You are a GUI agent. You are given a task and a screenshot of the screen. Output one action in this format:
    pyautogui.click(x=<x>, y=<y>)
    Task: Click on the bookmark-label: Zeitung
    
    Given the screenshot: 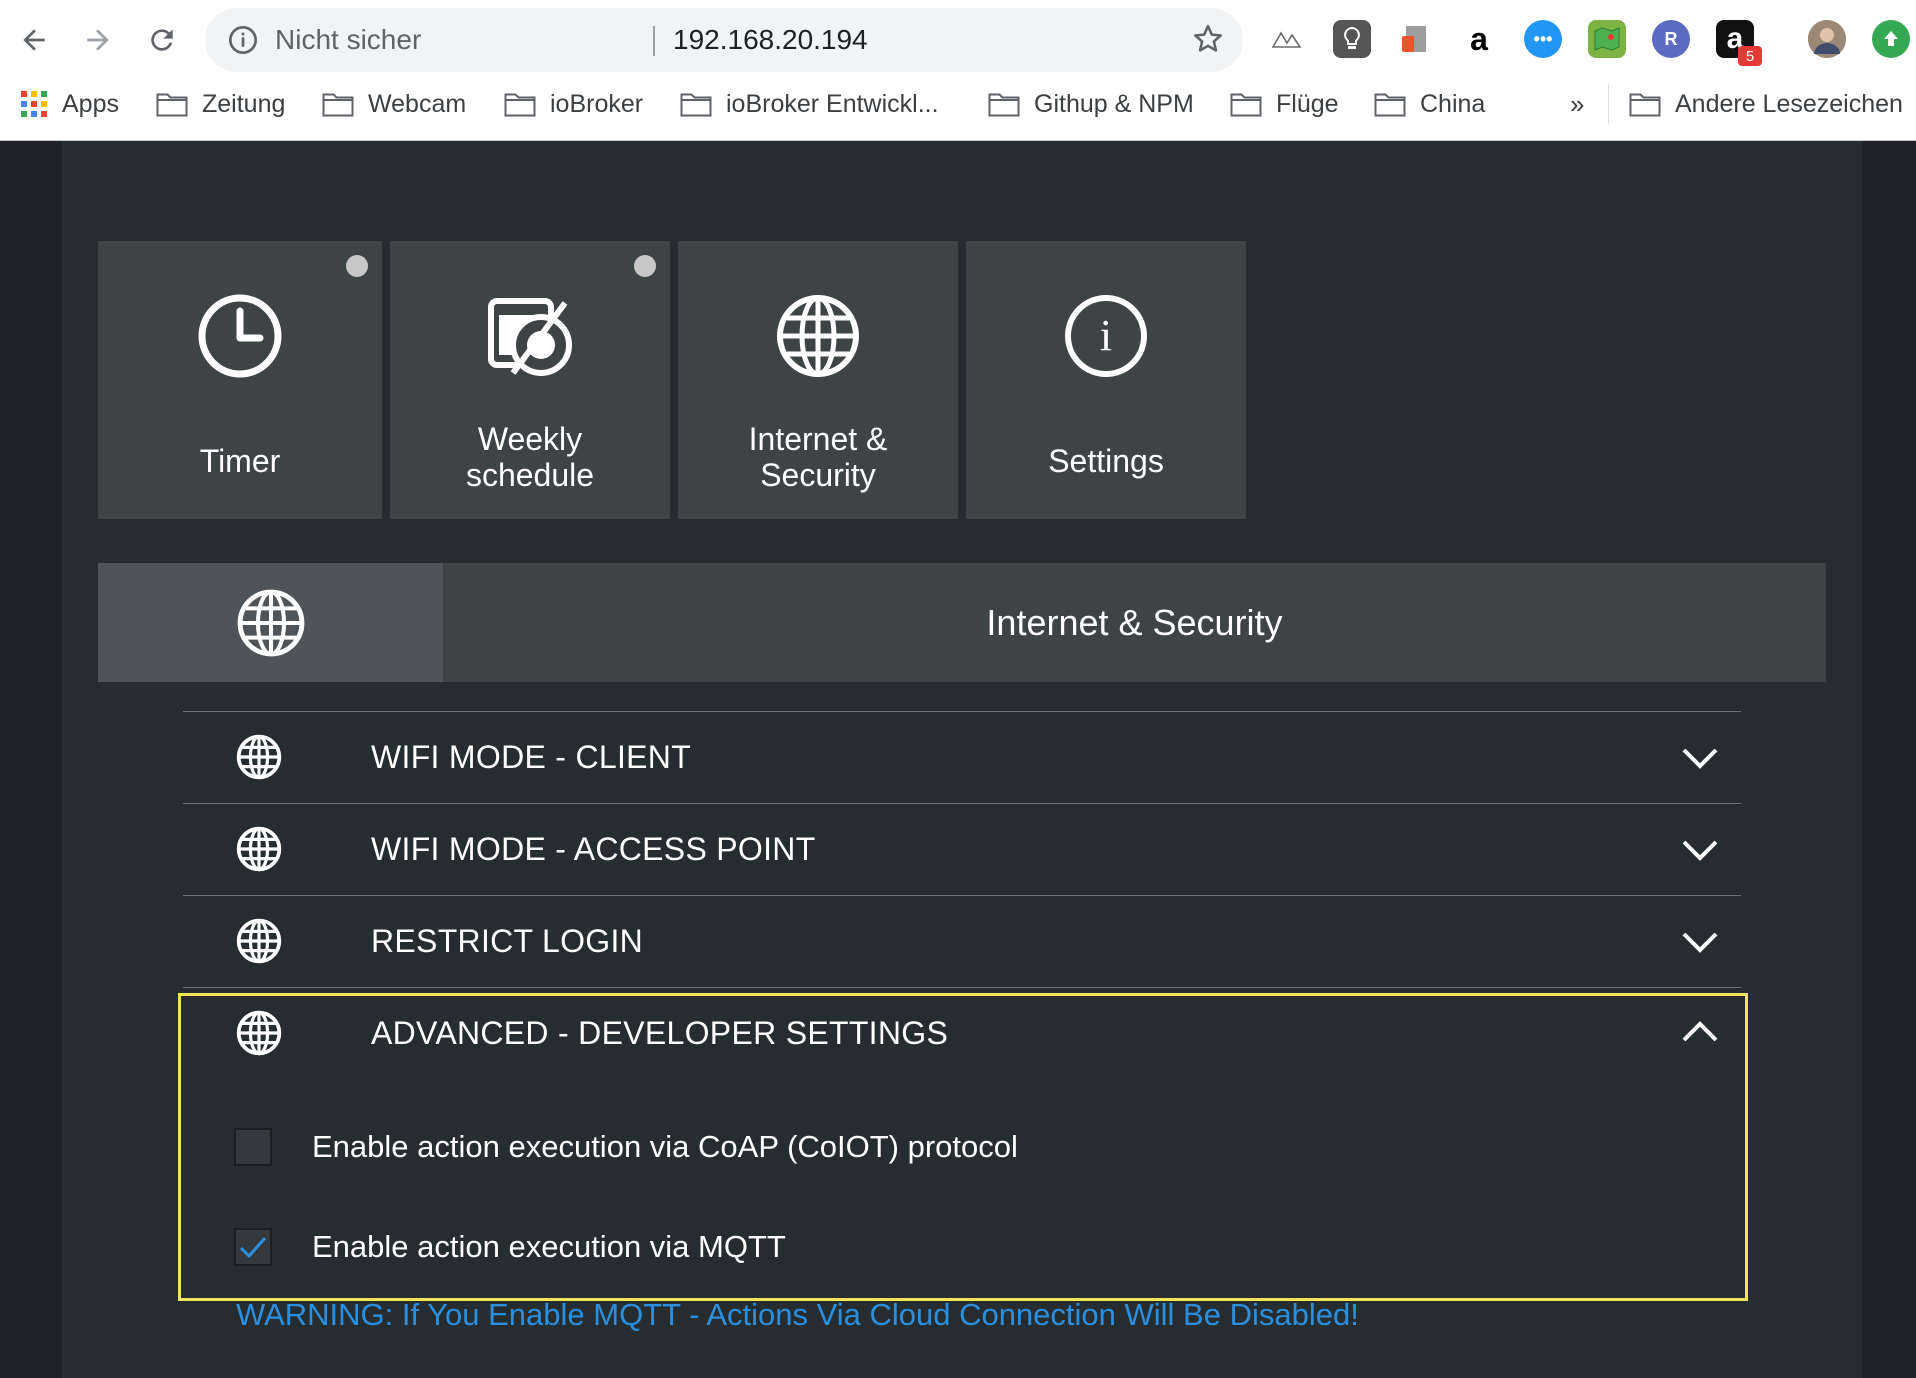 What is the action you would take?
    pyautogui.click(x=244, y=104)
    